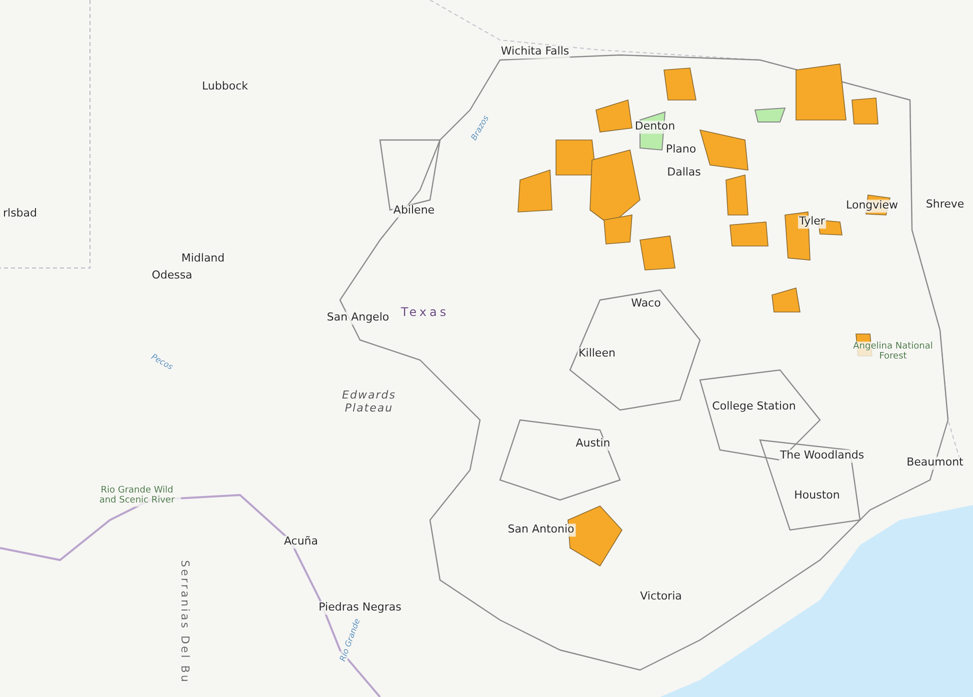 This screenshot has height=697, width=973. What do you see at coordinates (301, 542) in the screenshot?
I see `city-label: Acuña` at bounding box center [301, 542].